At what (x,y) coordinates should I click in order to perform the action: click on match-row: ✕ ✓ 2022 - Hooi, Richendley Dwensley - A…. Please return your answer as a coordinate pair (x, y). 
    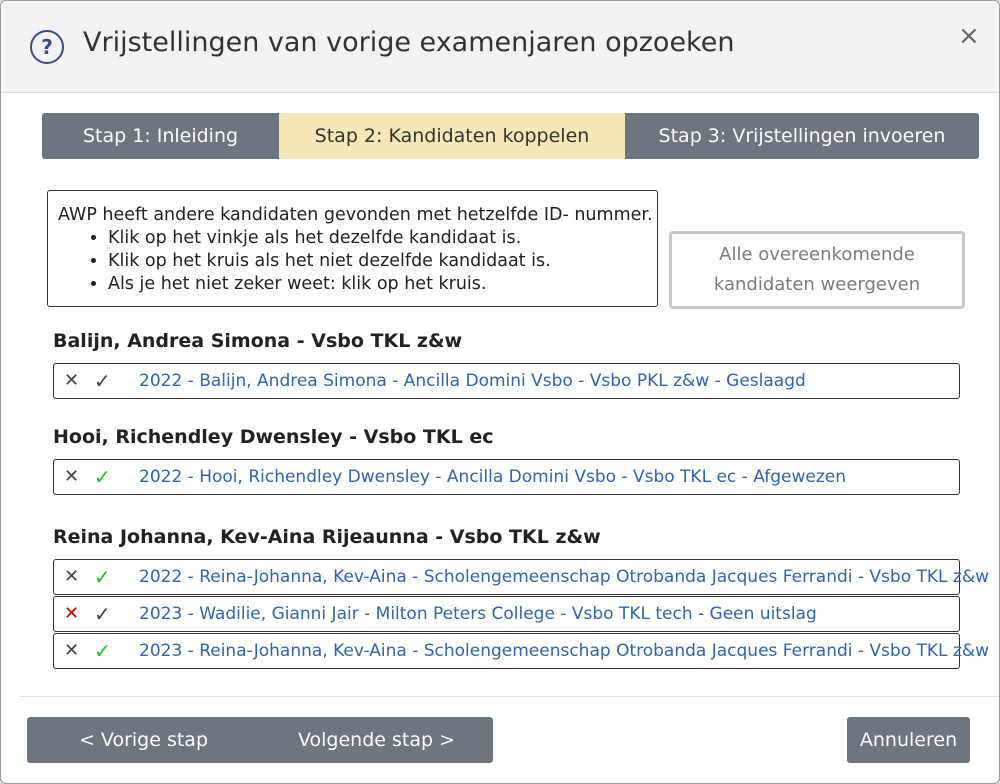
    Looking at the image, I should click on (506, 477).